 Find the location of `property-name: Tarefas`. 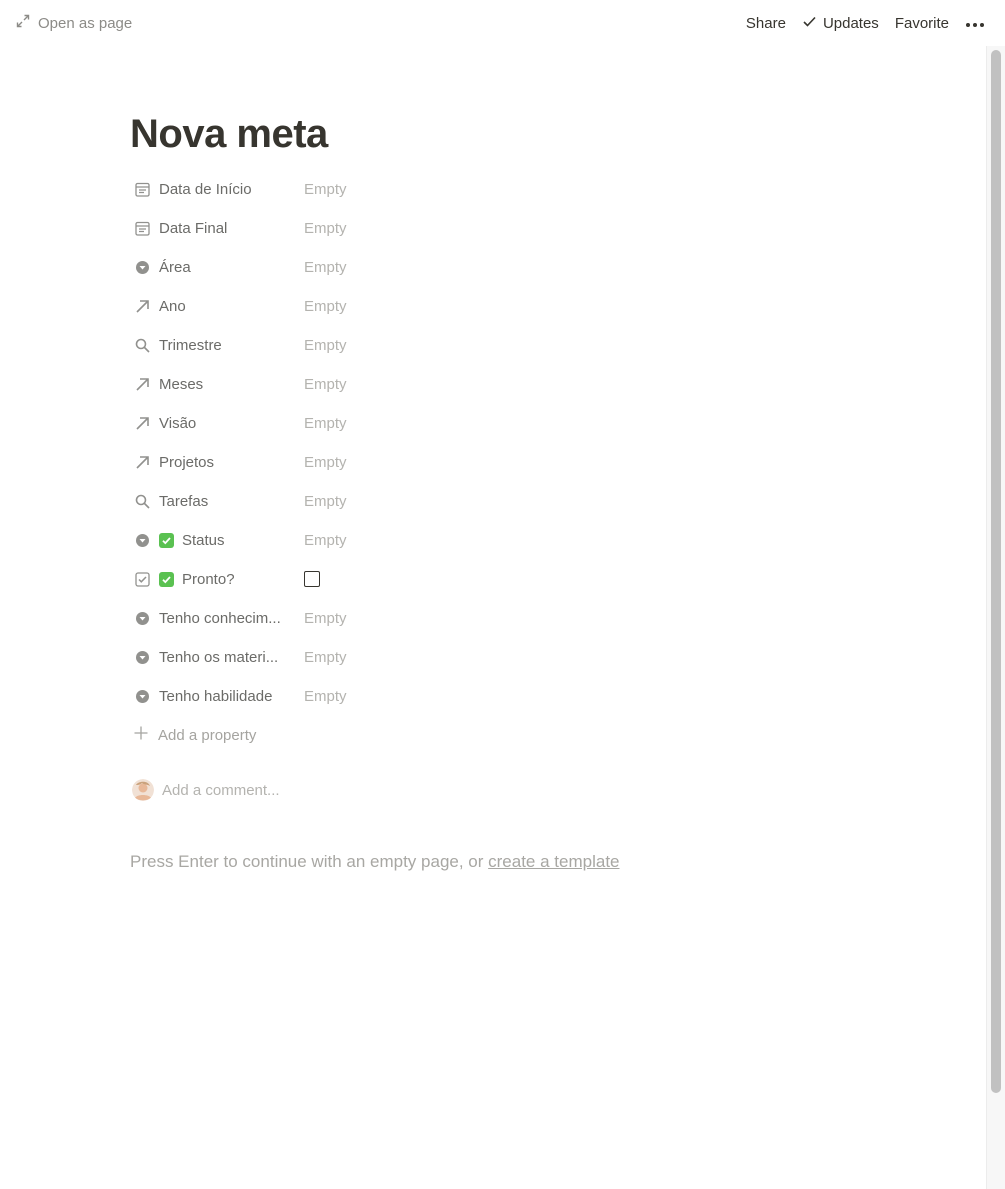

property-name: Tarefas is located at coordinates (215, 501).